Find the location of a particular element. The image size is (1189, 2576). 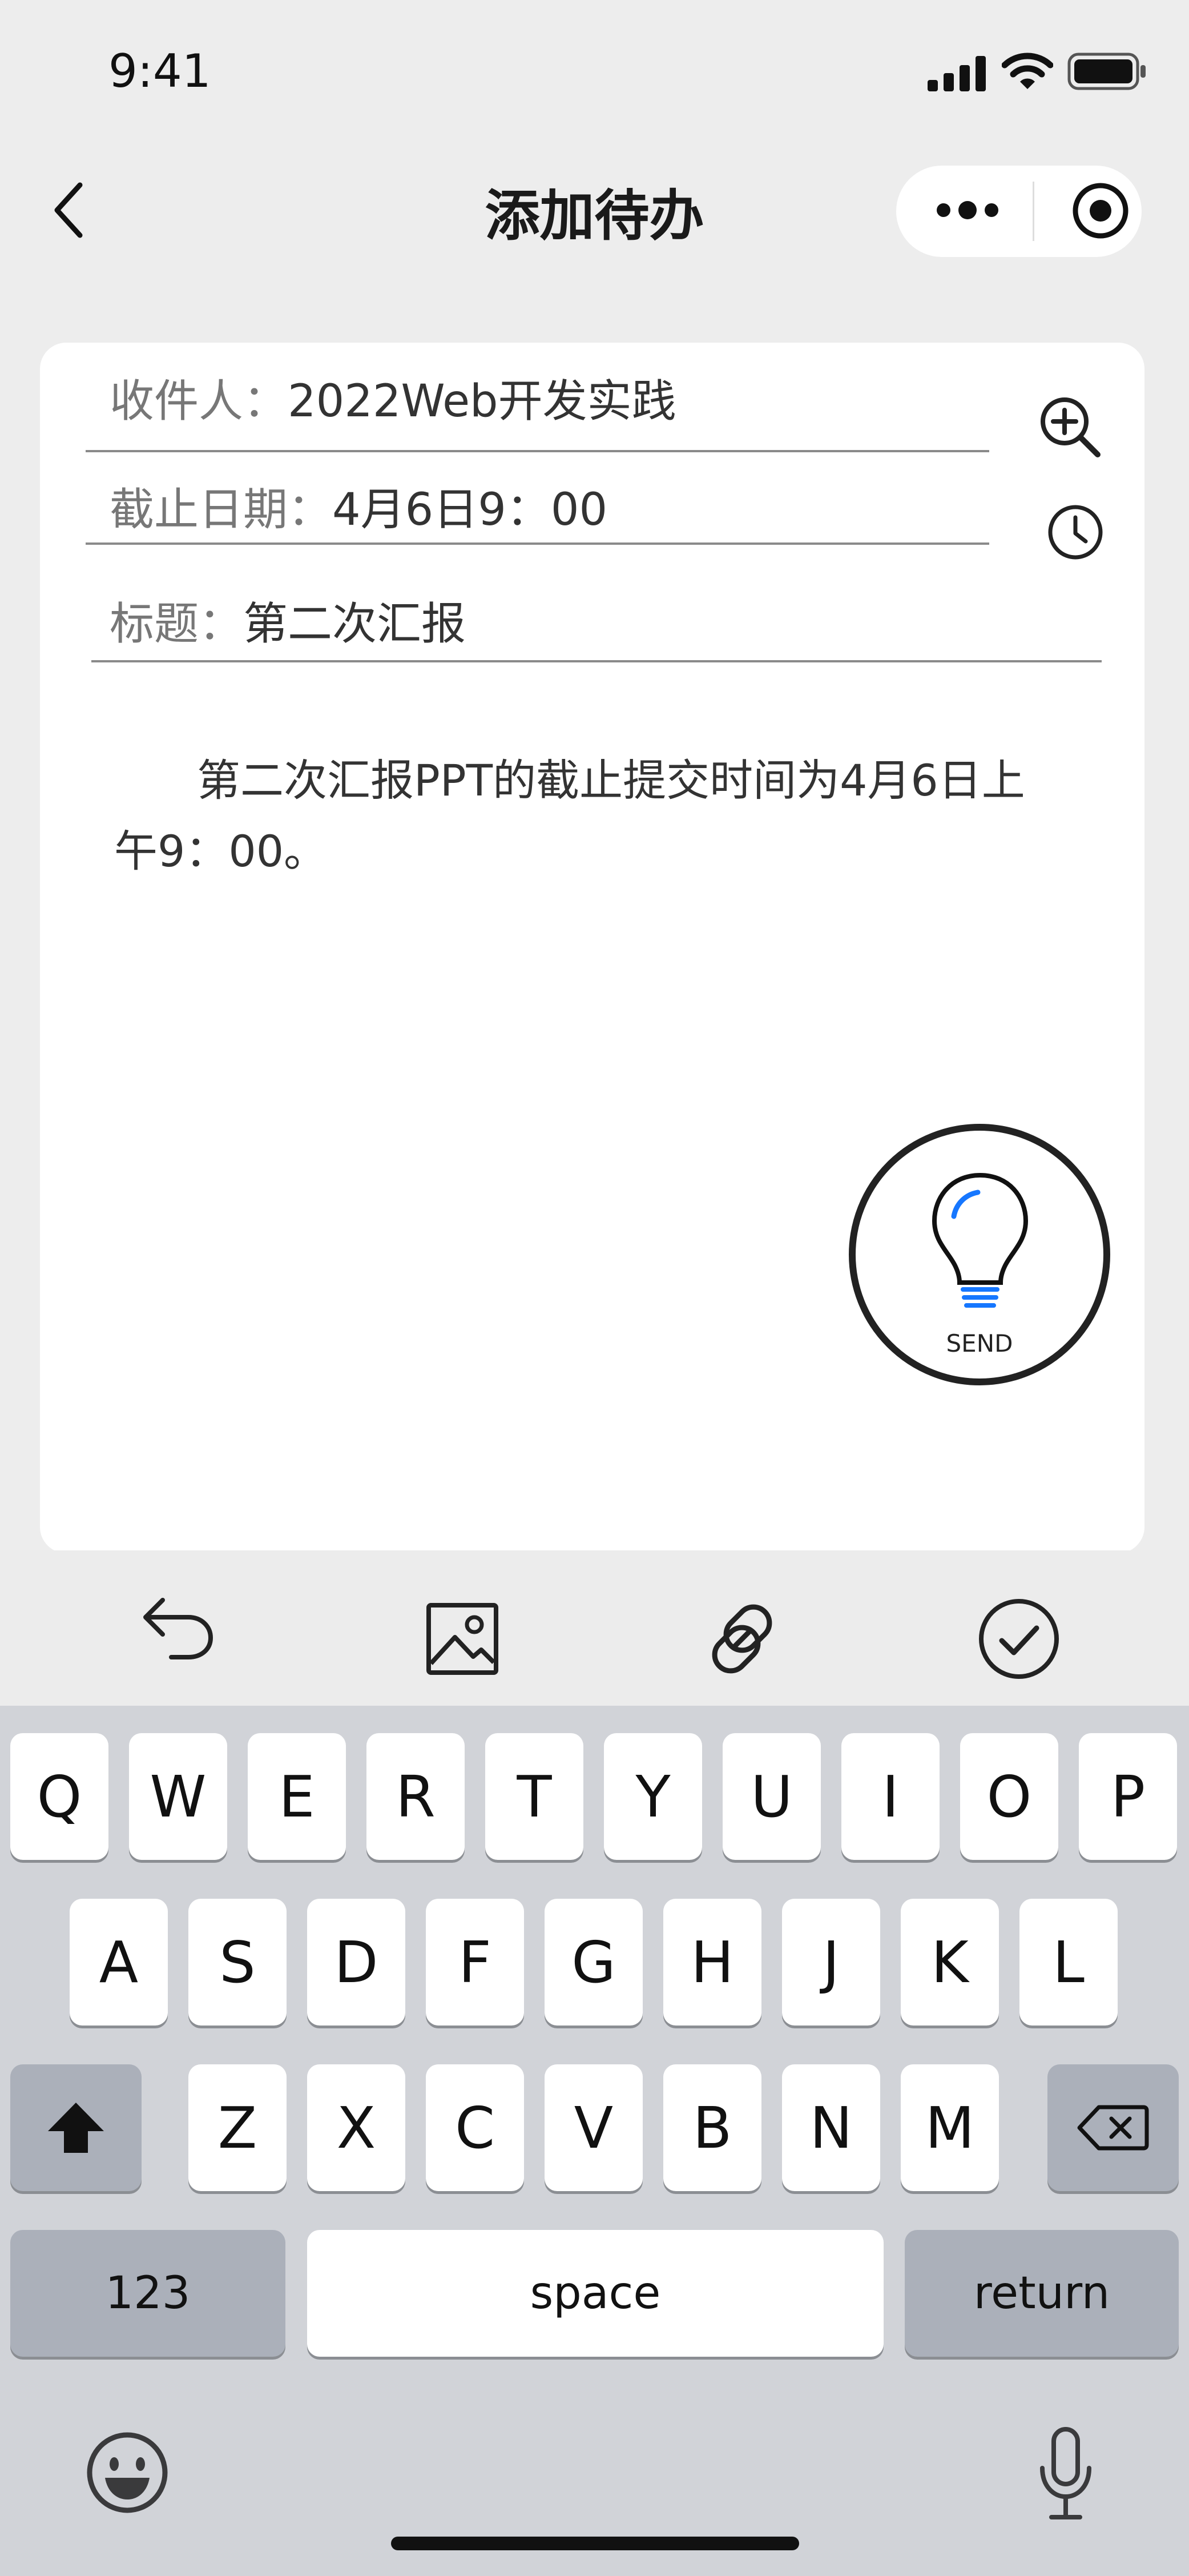

key-u: U is located at coordinates (772, 1796).